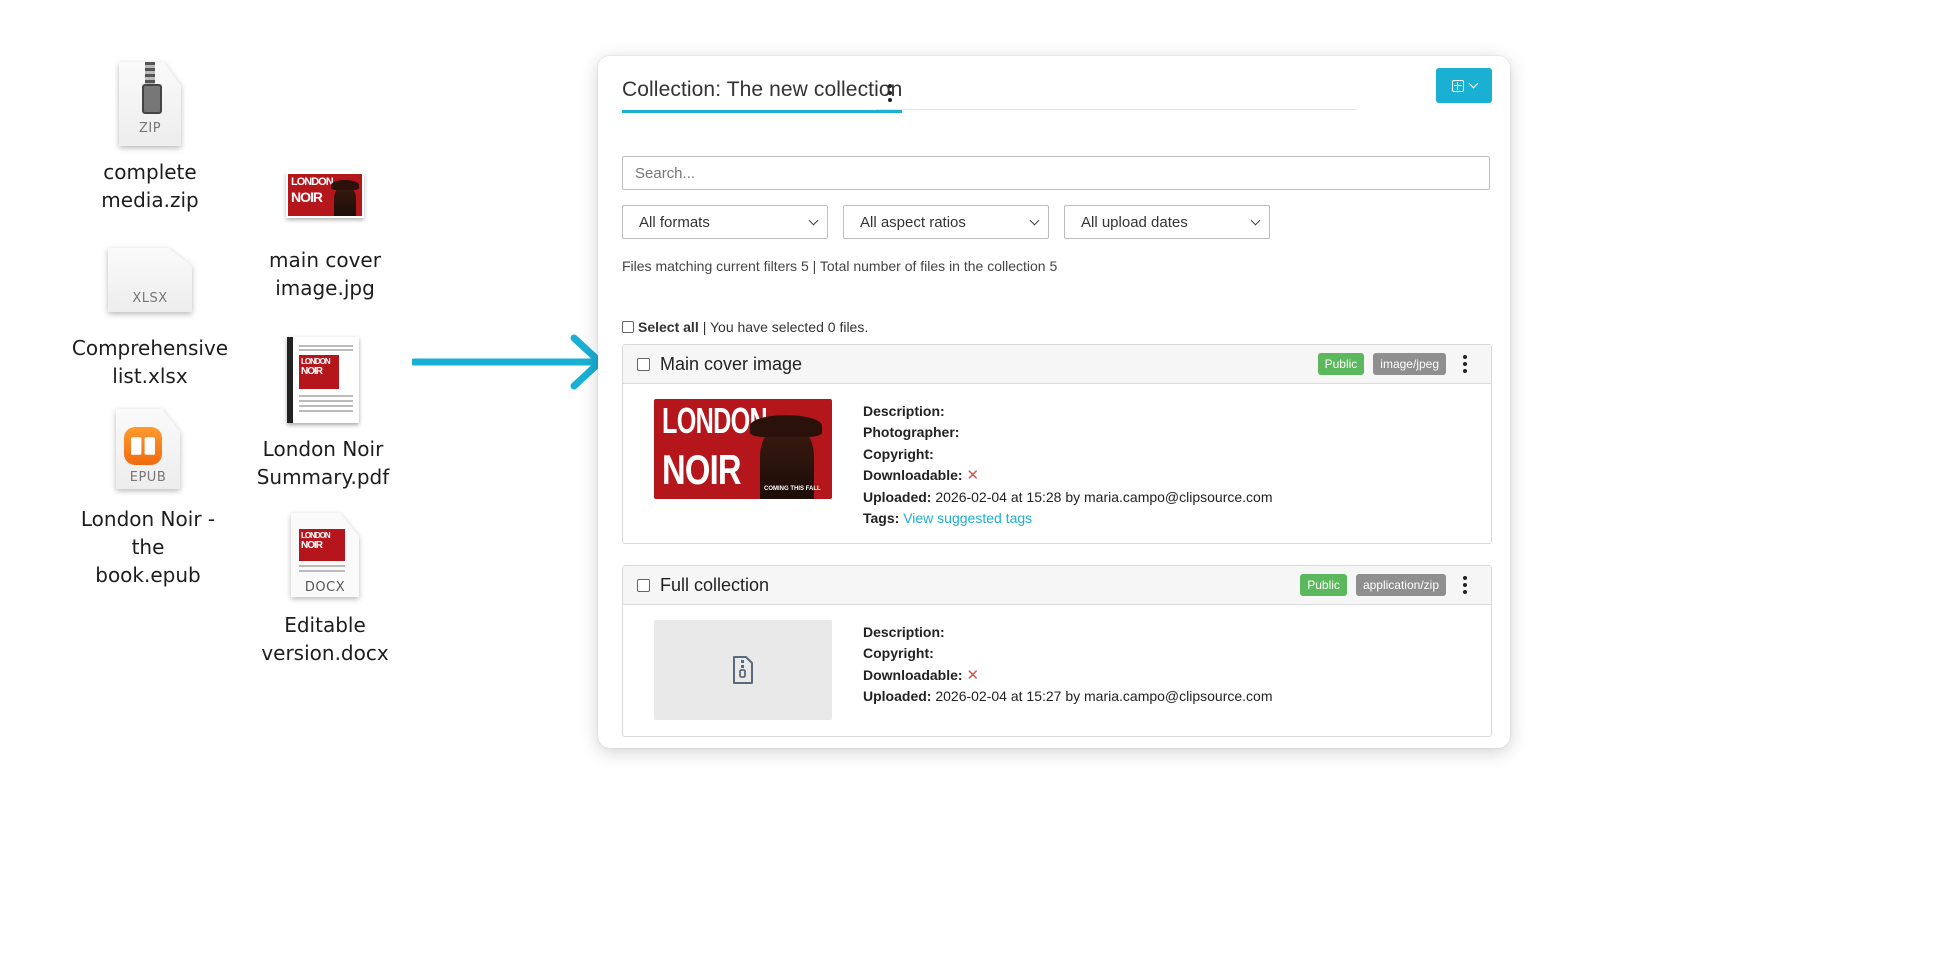 Image resolution: width=1951 pixels, height=979 pixels. I want to click on collection-title: Collection: The new collection, so click(762, 95).